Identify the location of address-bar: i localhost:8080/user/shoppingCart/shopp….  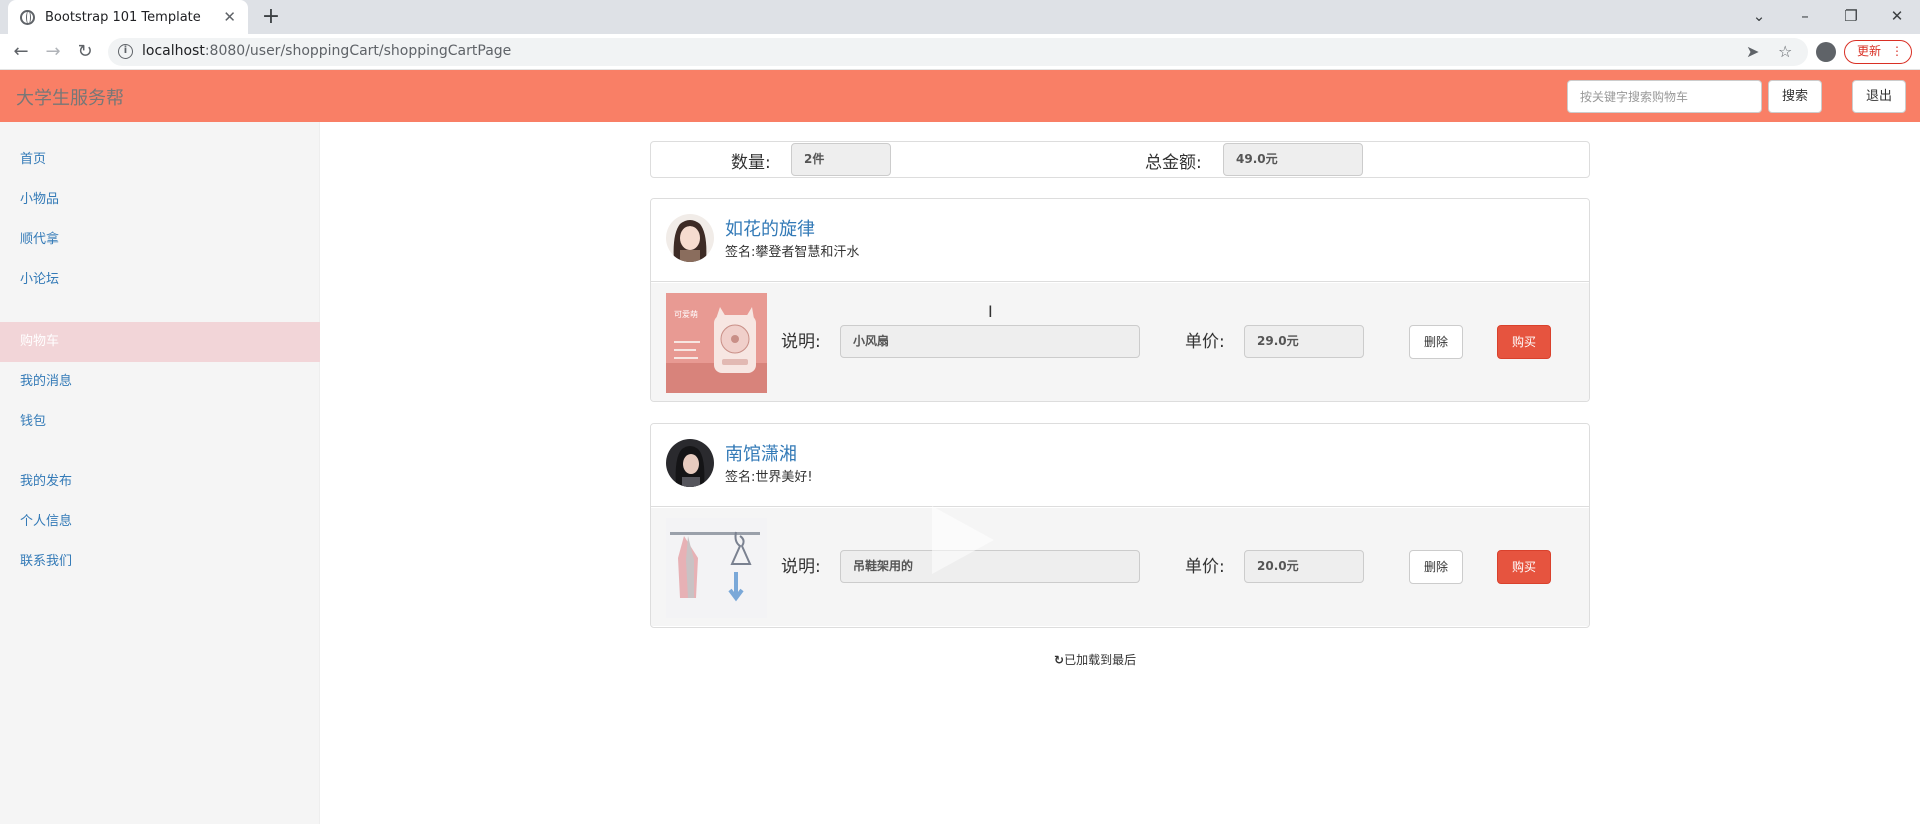
(958, 52).